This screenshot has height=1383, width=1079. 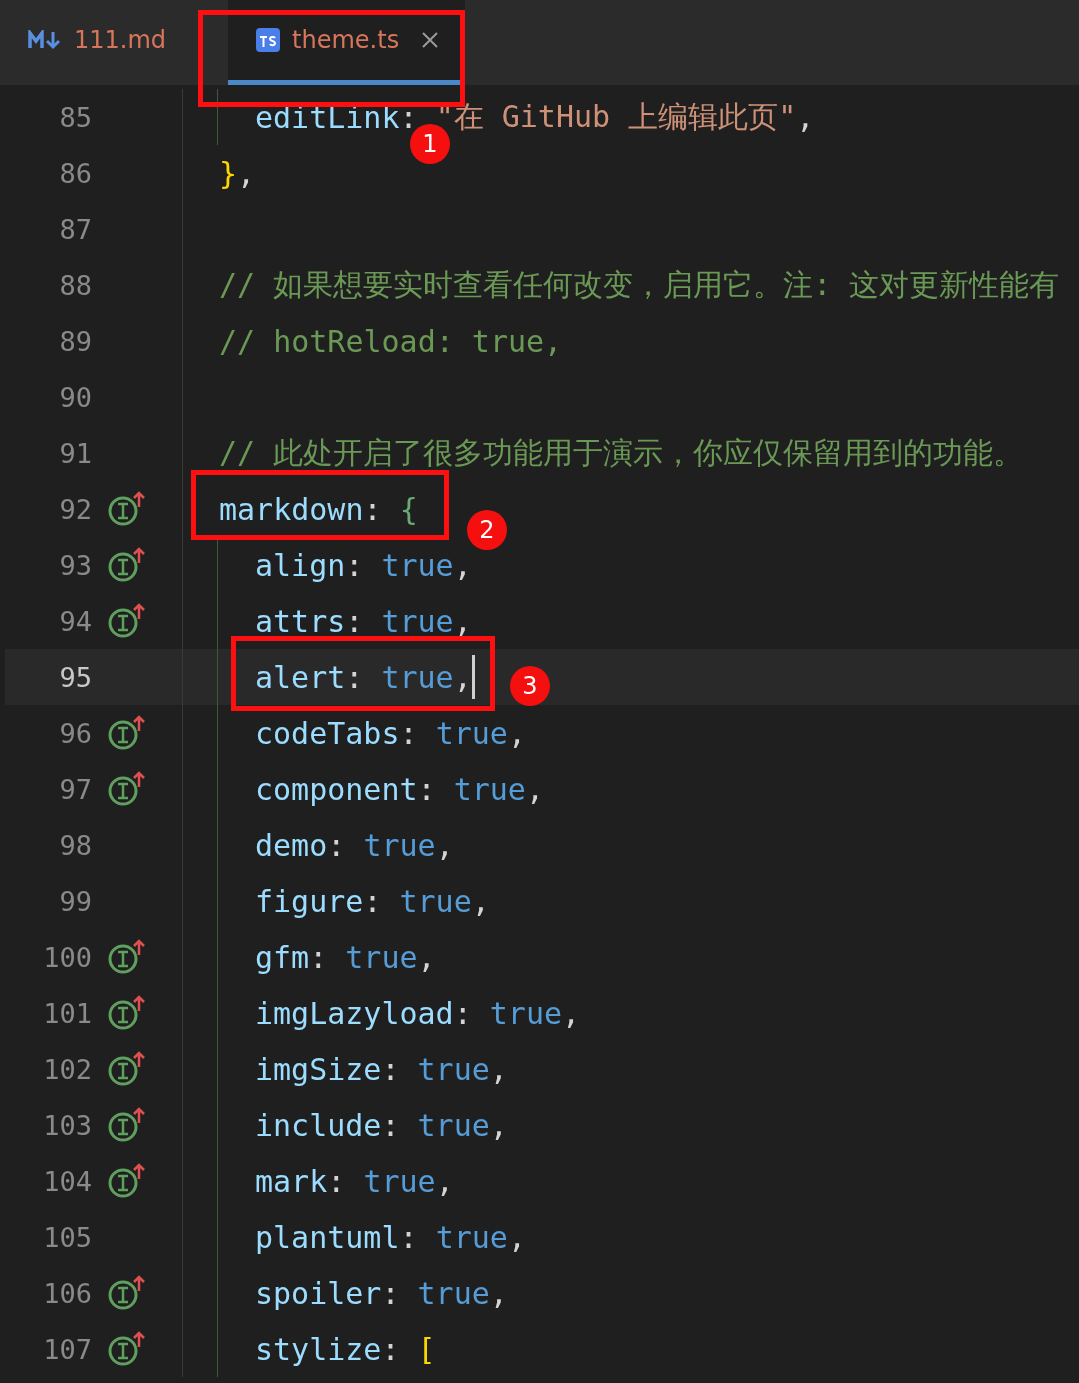 I want to click on line-number: 91, so click(x=75, y=453).